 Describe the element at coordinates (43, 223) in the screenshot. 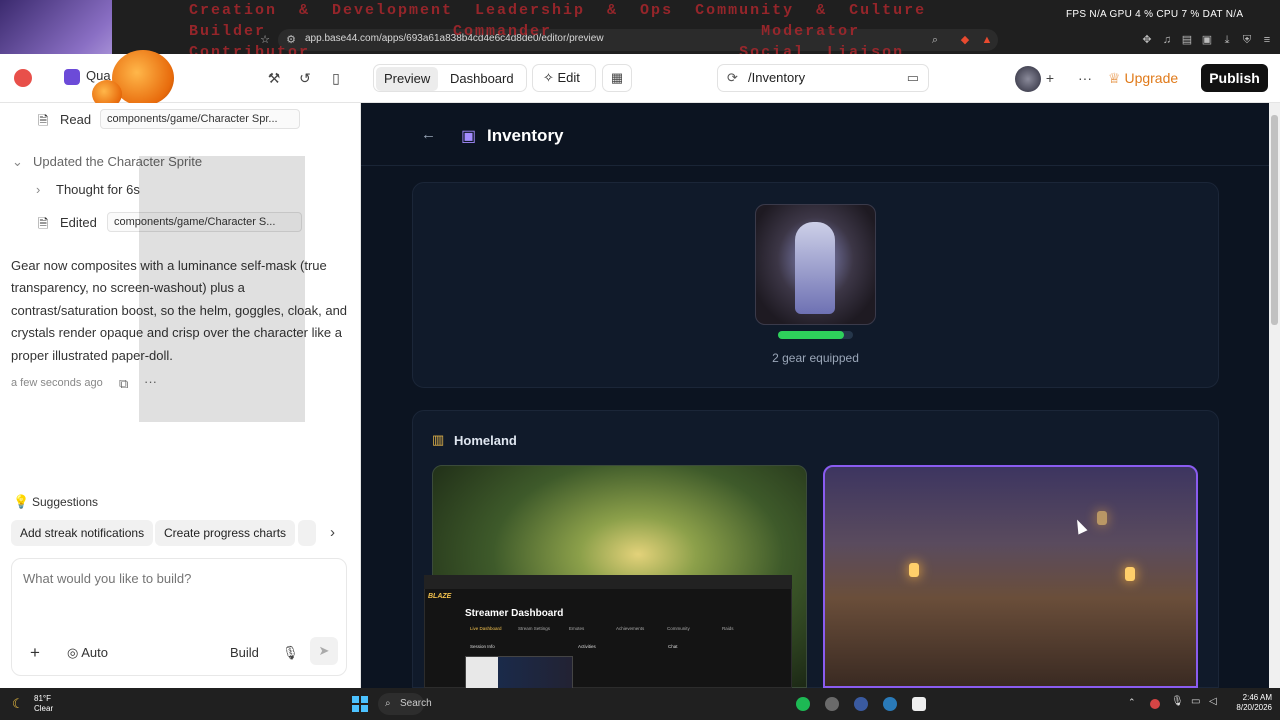

I see `edit-file-icon: 🗎` at that location.